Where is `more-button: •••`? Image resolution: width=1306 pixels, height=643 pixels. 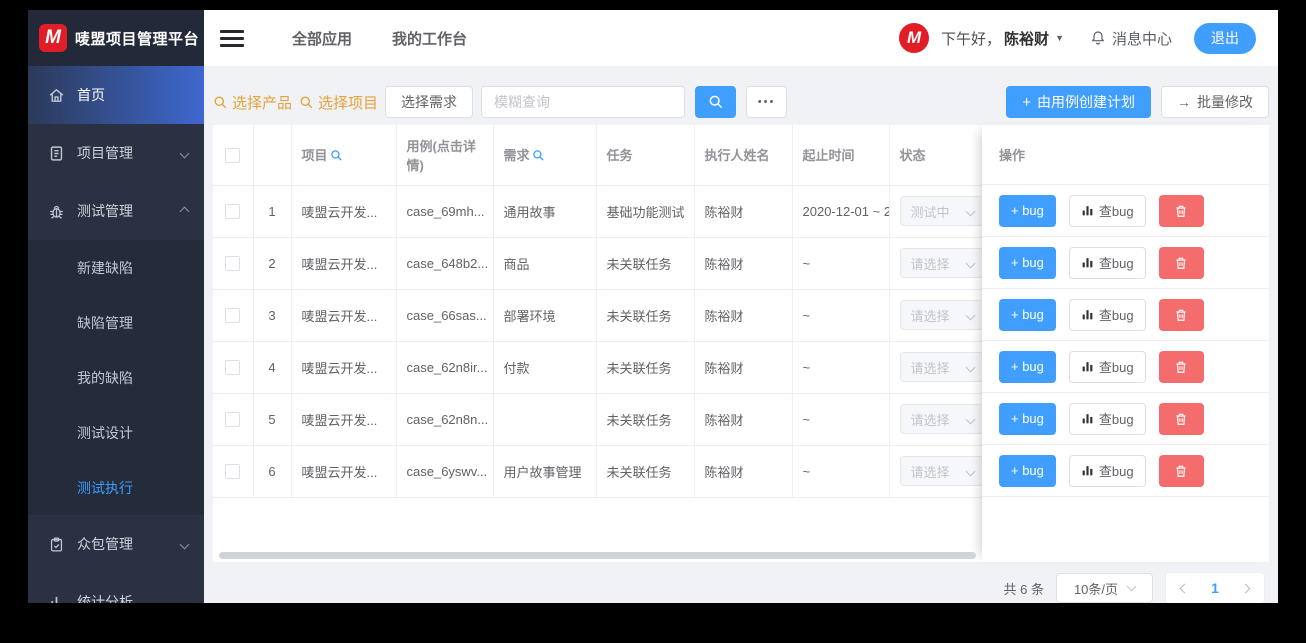 more-button: ••• is located at coordinates (767, 102).